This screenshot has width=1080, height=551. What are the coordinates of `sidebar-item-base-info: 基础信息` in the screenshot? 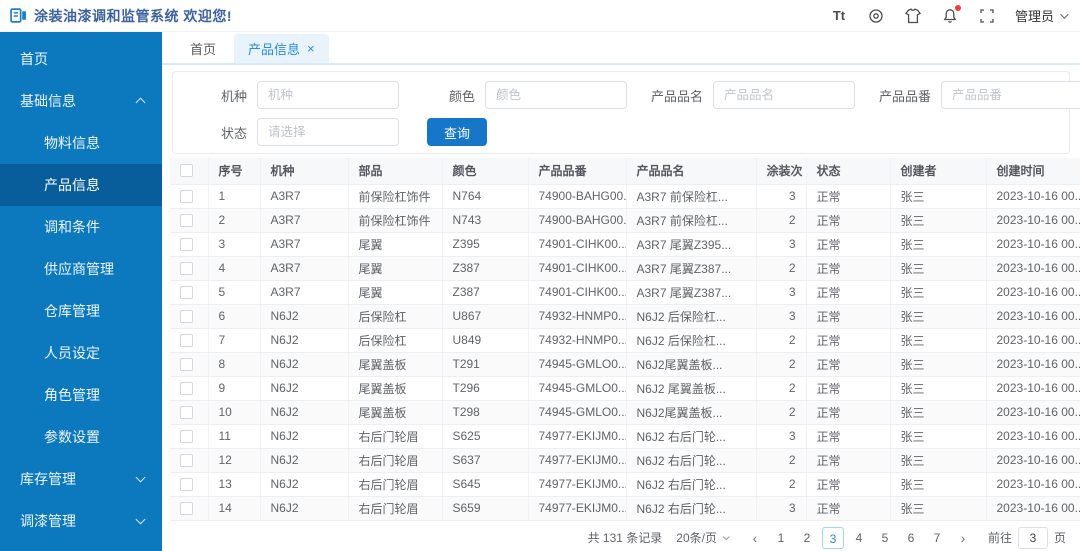 It's located at (81, 101).